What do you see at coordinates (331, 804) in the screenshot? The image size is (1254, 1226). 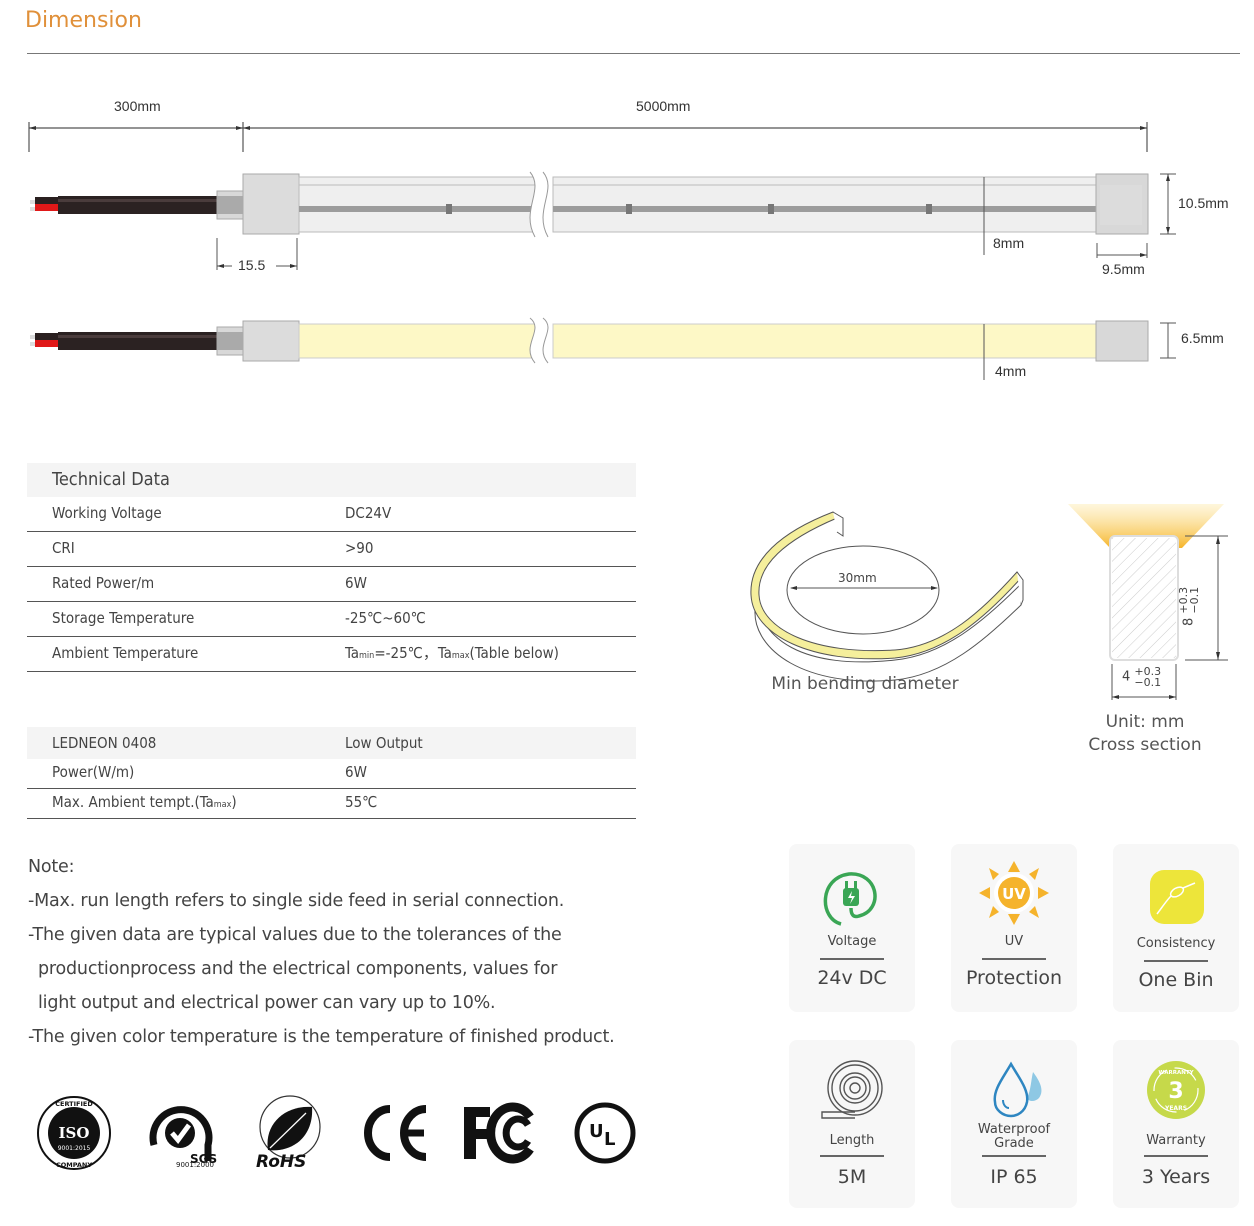 I see `table-row: Max. Ambient tempt.(Tamax) 55℃` at bounding box center [331, 804].